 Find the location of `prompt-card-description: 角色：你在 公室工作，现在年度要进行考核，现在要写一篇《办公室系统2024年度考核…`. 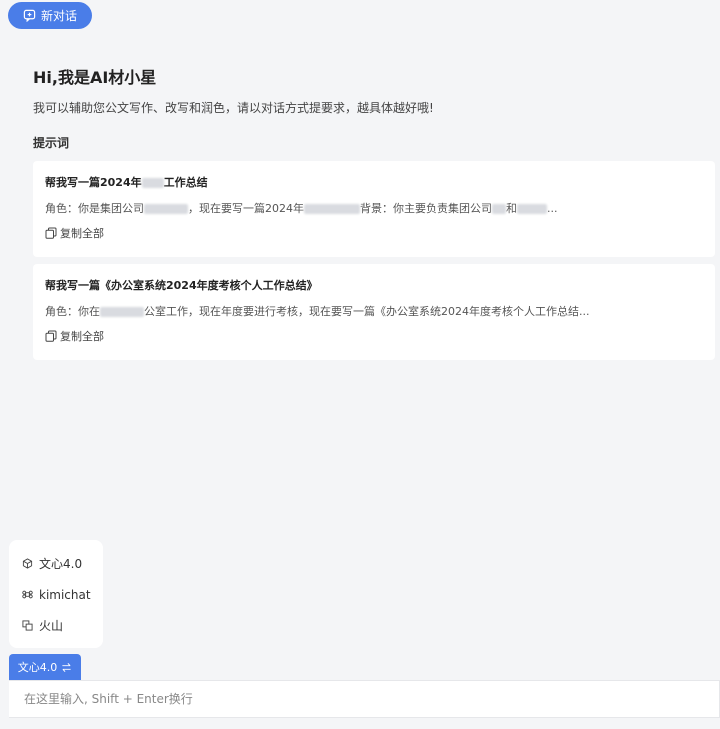

prompt-card-description: 角色：你在 公室工作，现在年度要进行考核，现在要写一篇《办公室系统2024年度考核… is located at coordinates (374, 311).